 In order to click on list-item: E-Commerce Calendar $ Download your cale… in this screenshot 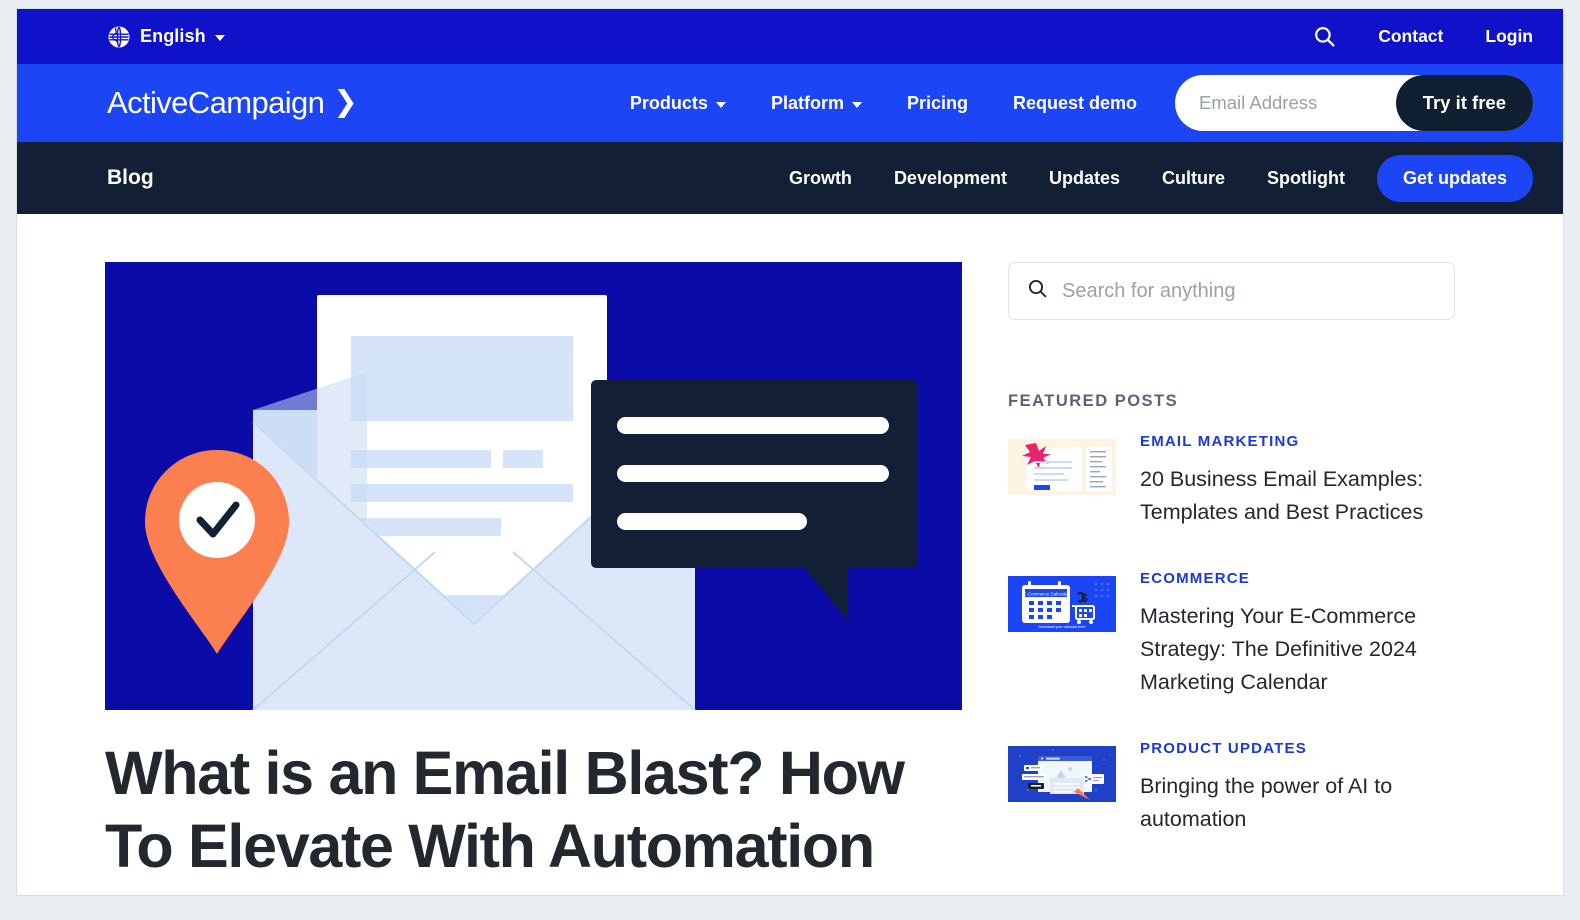, I will do `click(1231, 634)`.